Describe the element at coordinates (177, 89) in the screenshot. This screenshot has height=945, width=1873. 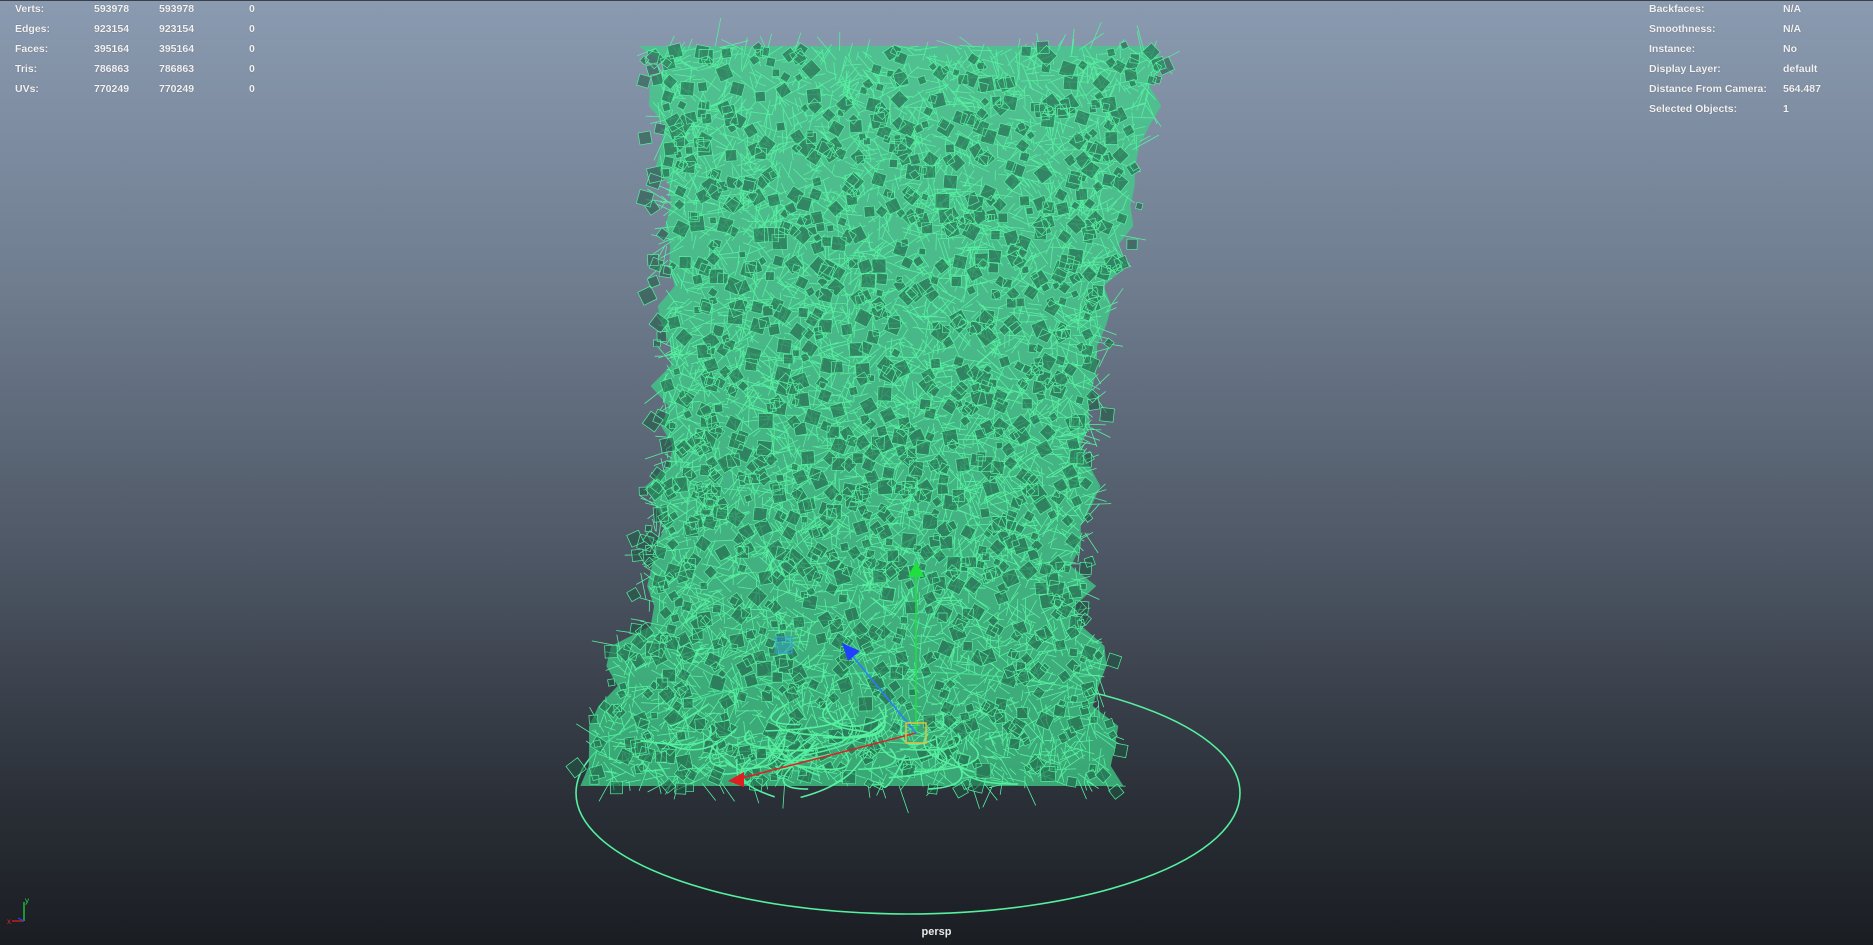
I see `stat-value-selected: 770249` at that location.